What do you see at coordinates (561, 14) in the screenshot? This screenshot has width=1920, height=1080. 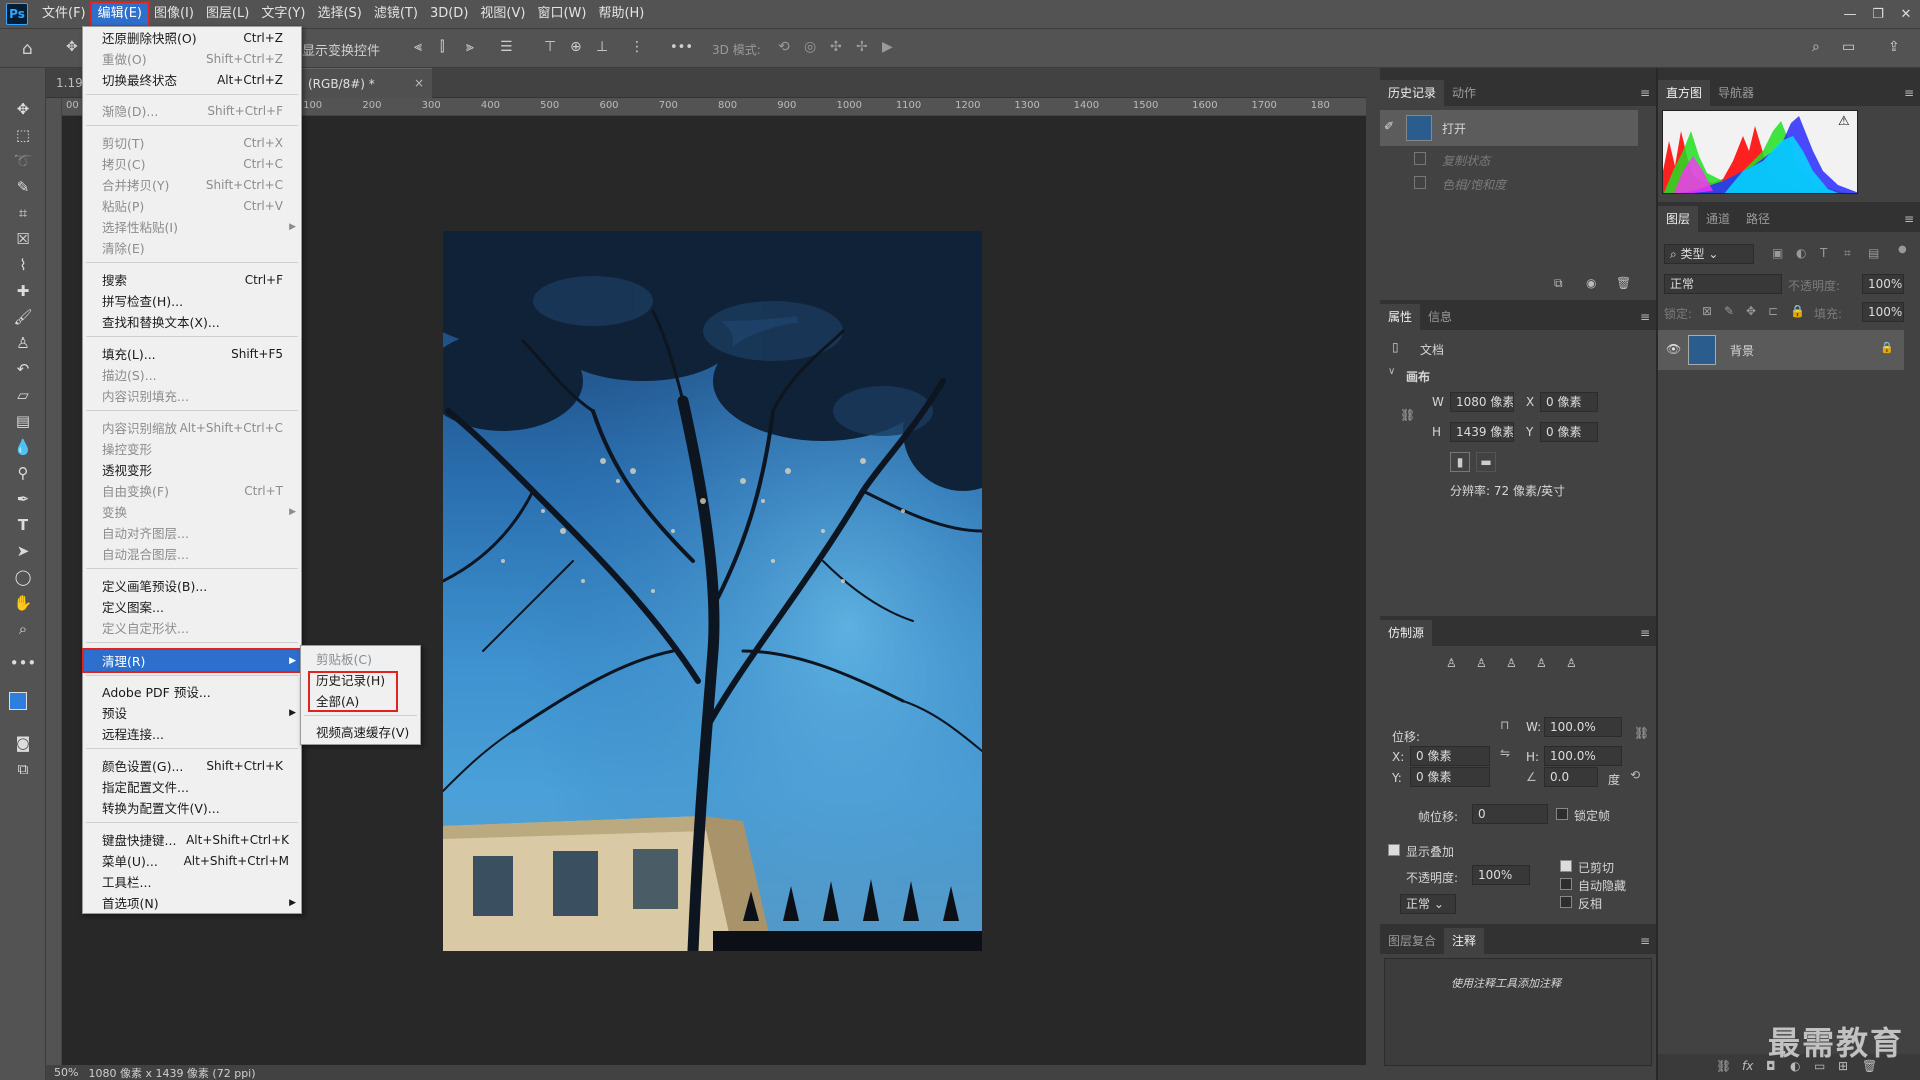 I see `menu-window: 窗口(W)` at bounding box center [561, 14].